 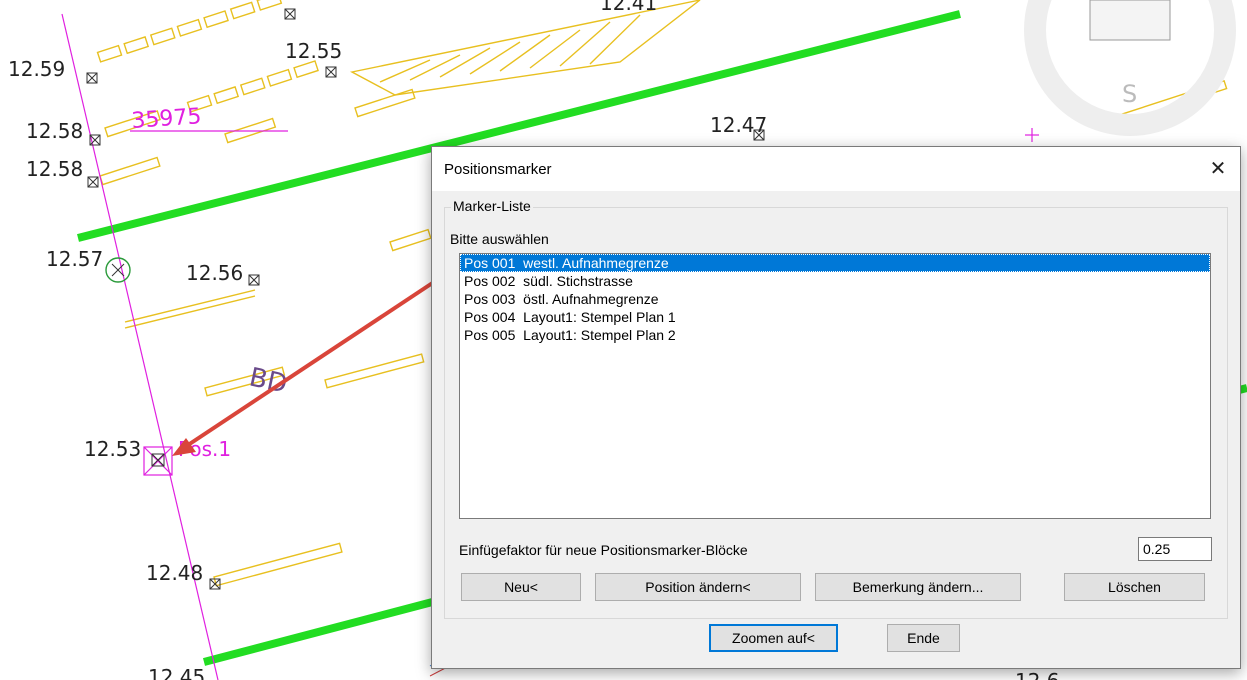 What do you see at coordinates (835, 263) in the screenshot?
I see `list-item: Pos 001 westl. Aufnahmegrenze` at bounding box center [835, 263].